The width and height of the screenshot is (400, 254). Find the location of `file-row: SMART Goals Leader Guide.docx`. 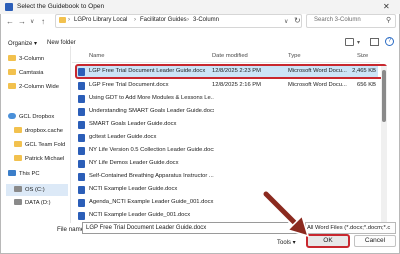

file-row: SMART Goals Leader Guide.docx is located at coordinates (227, 125).